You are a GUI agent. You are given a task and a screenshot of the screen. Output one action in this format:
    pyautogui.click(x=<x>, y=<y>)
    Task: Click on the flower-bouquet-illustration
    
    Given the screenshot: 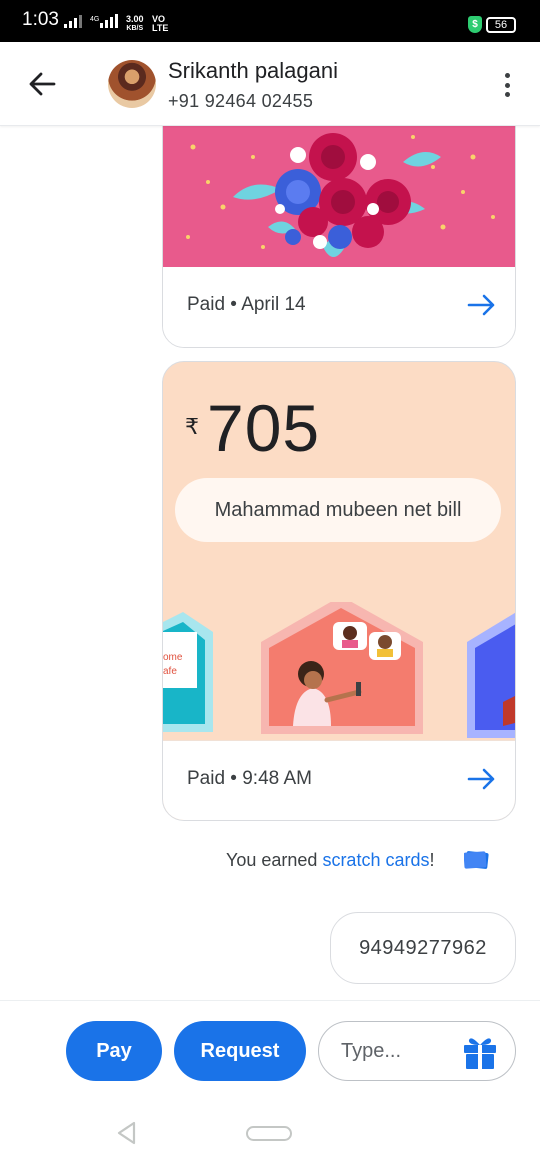 What is the action you would take?
    pyautogui.click(x=339, y=197)
    